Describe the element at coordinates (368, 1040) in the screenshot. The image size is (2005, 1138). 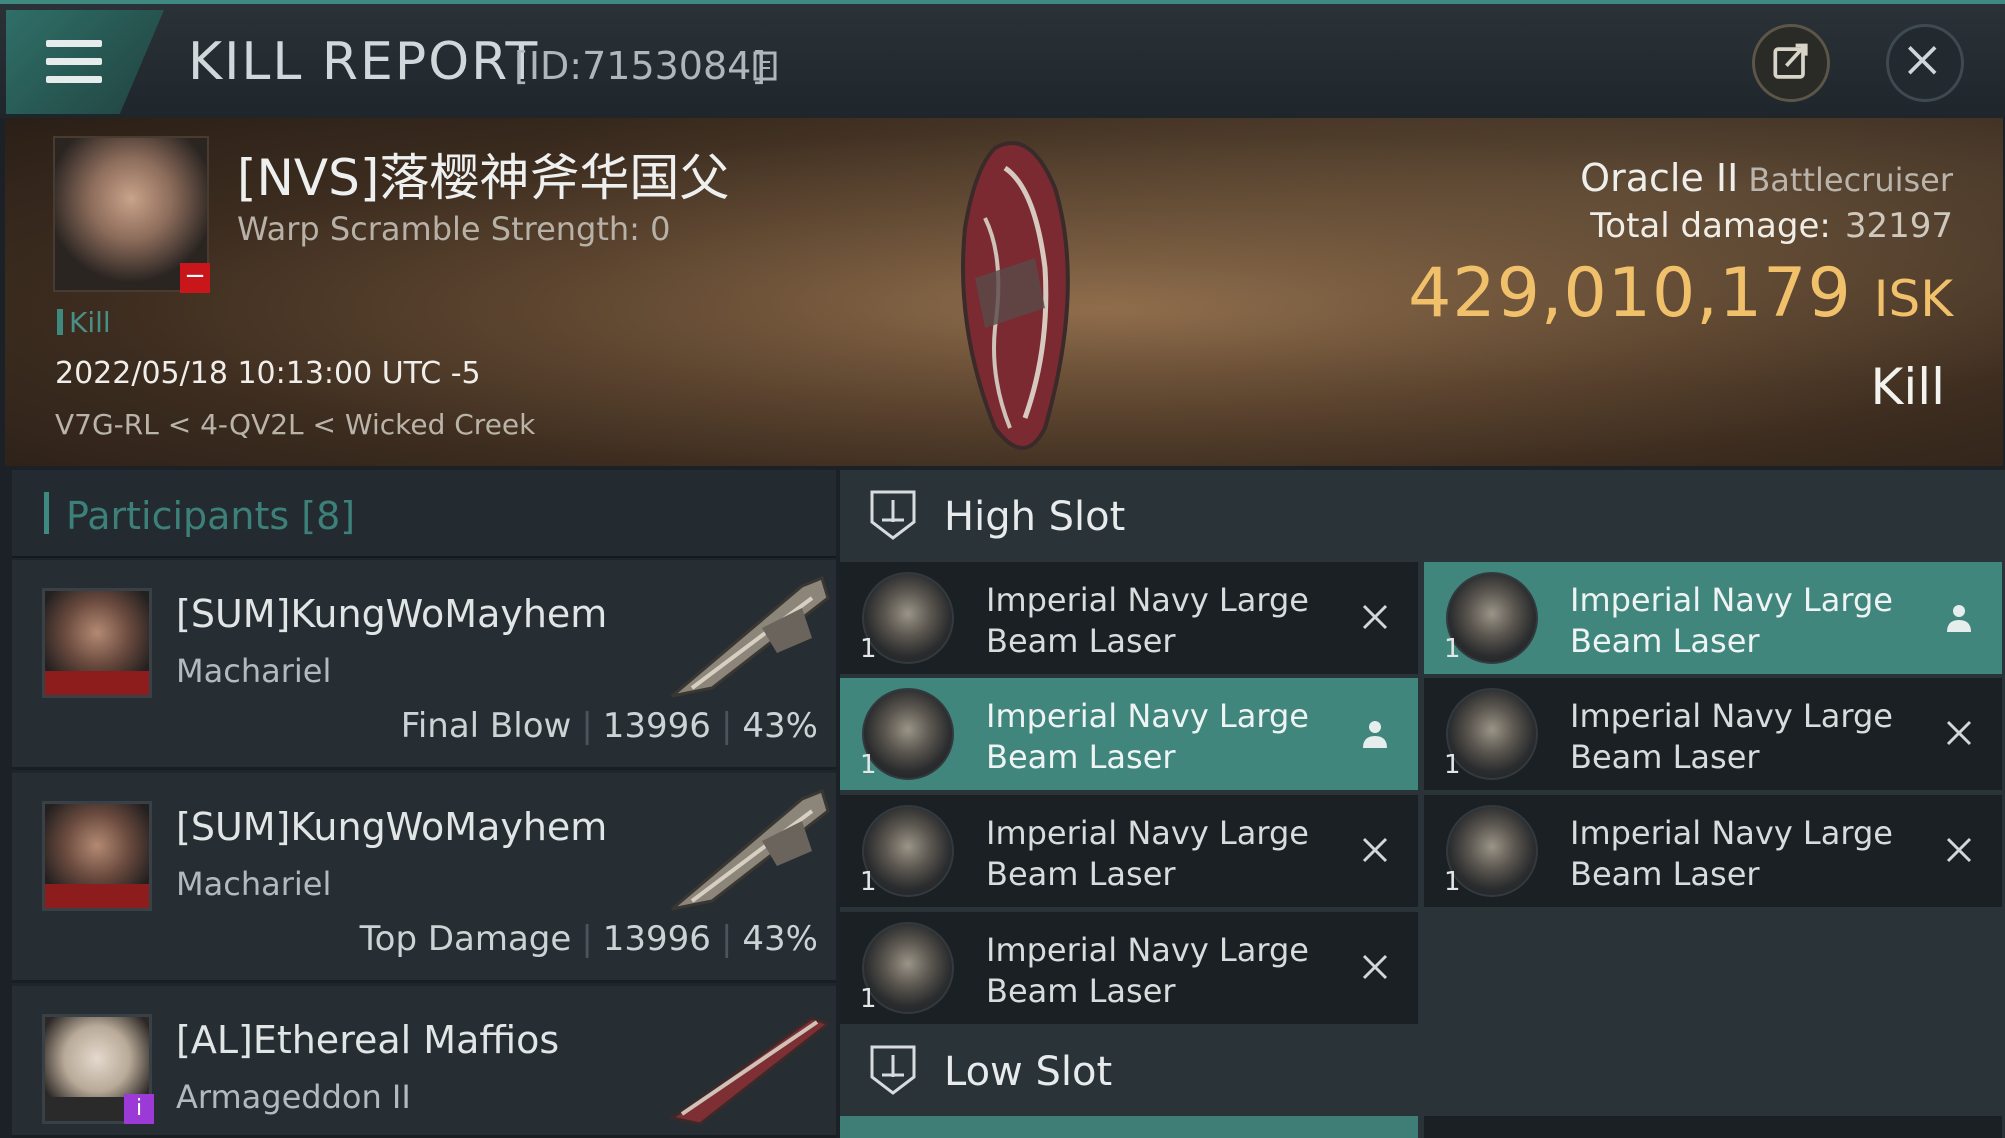
I see `participant-name: [AL]Ethereal Maffios` at that location.